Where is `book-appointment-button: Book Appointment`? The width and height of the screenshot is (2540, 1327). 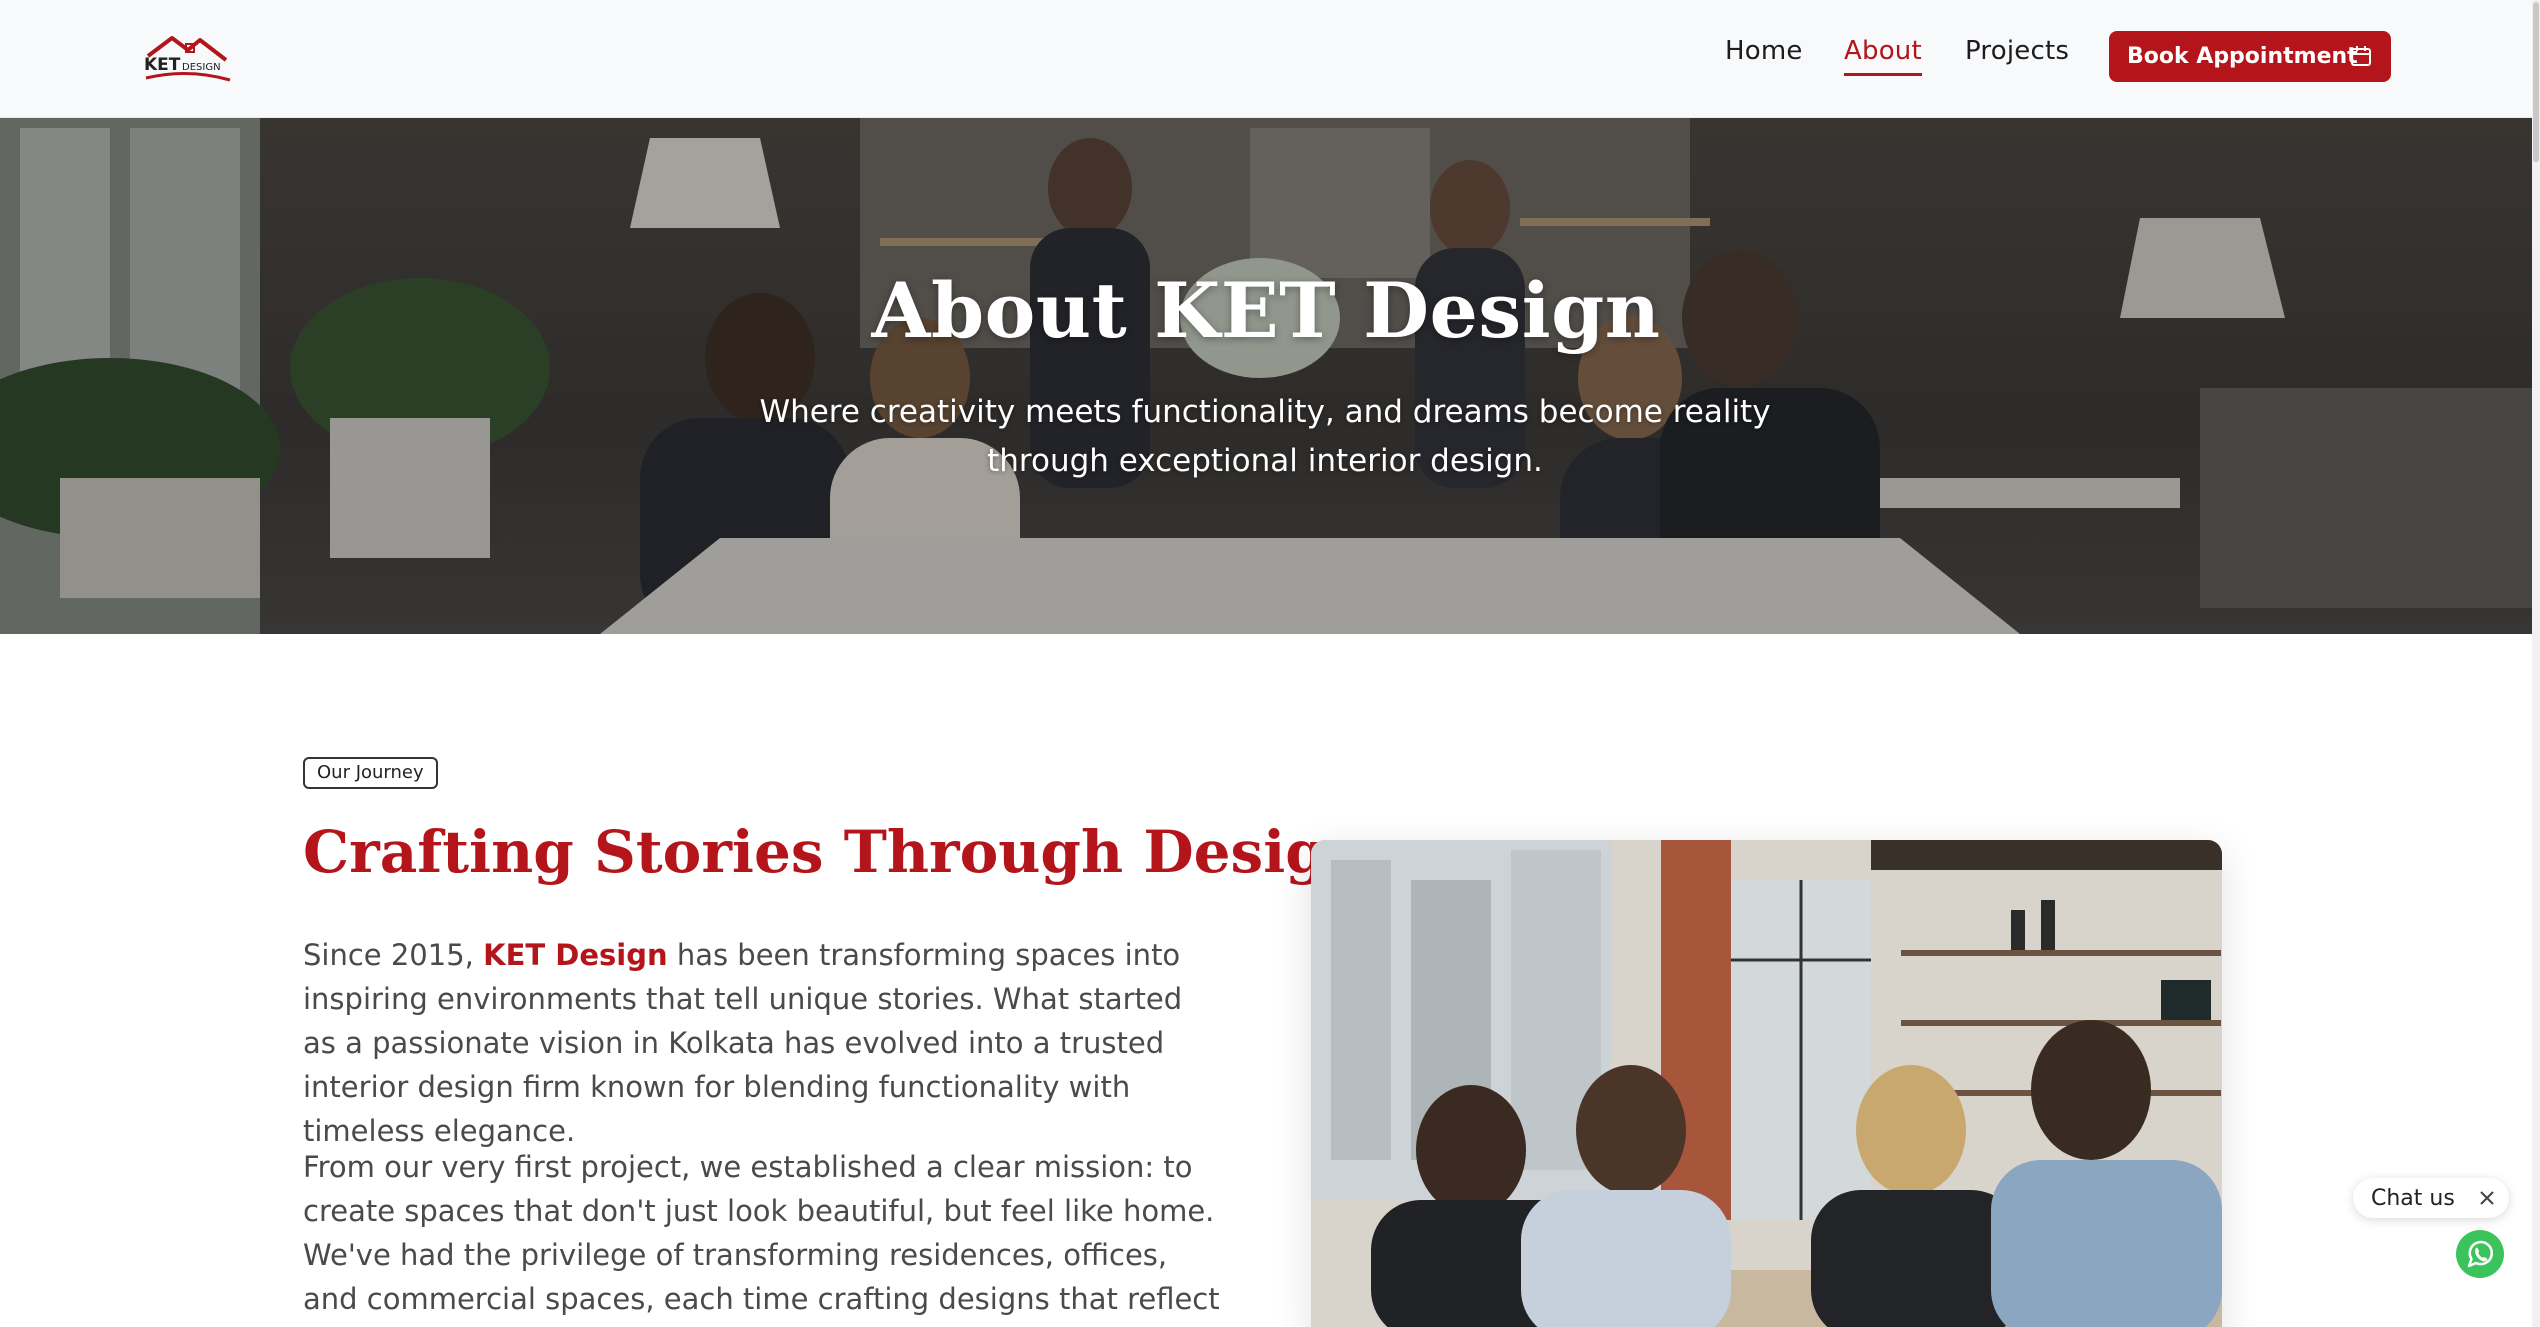
book-appointment-button: Book Appointment is located at coordinates (2250, 56).